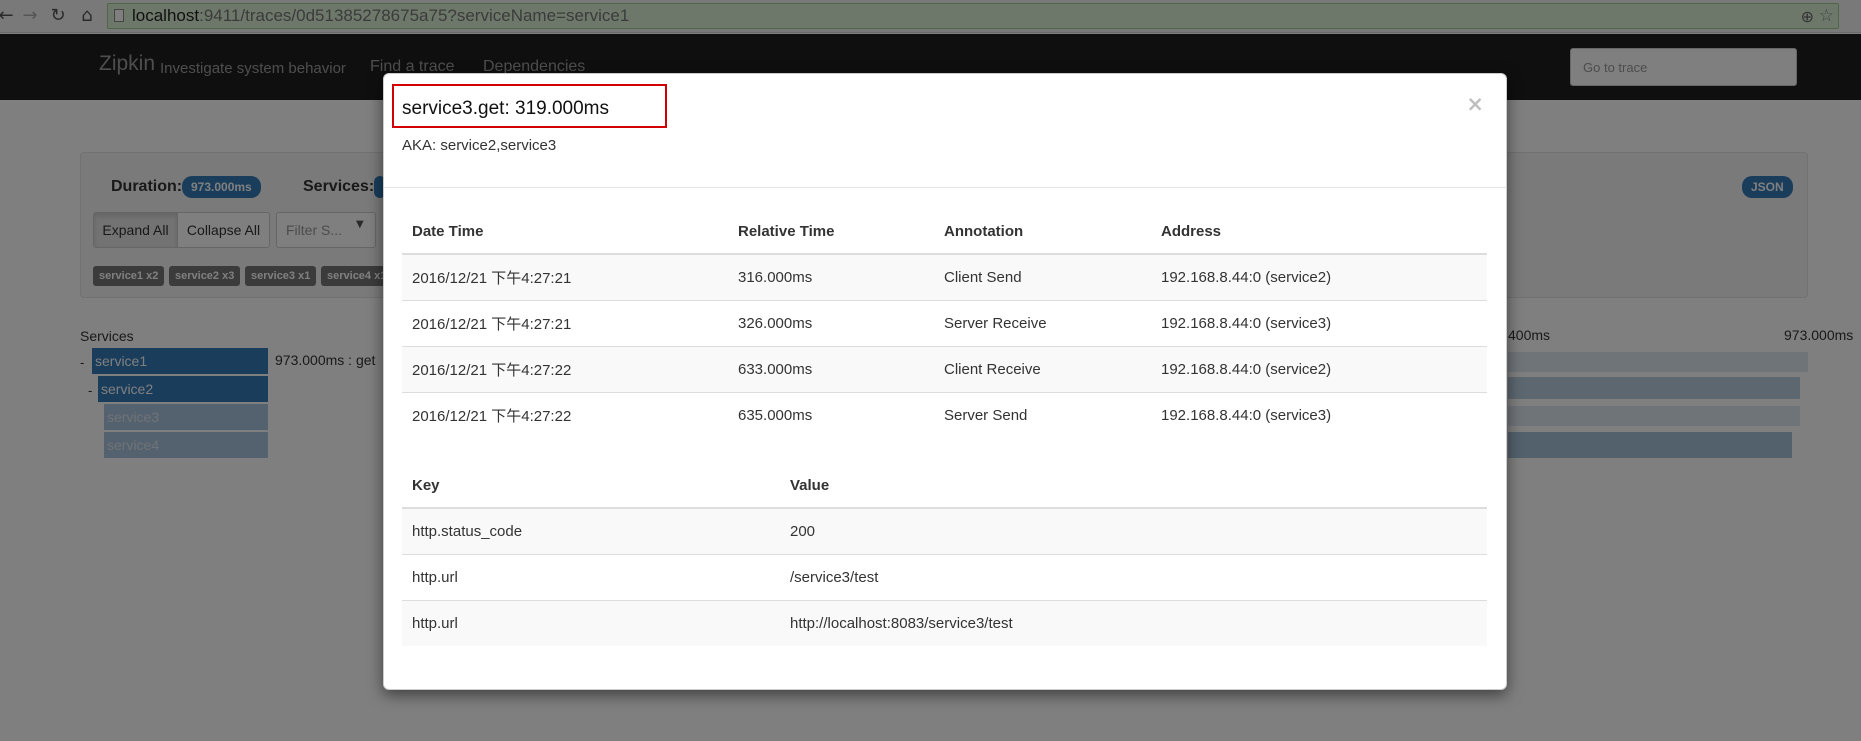 The image size is (1861, 741). What do you see at coordinates (1133, 622) in the screenshot?
I see `tag-value-cell: http://localhost:8083/service3/test` at bounding box center [1133, 622].